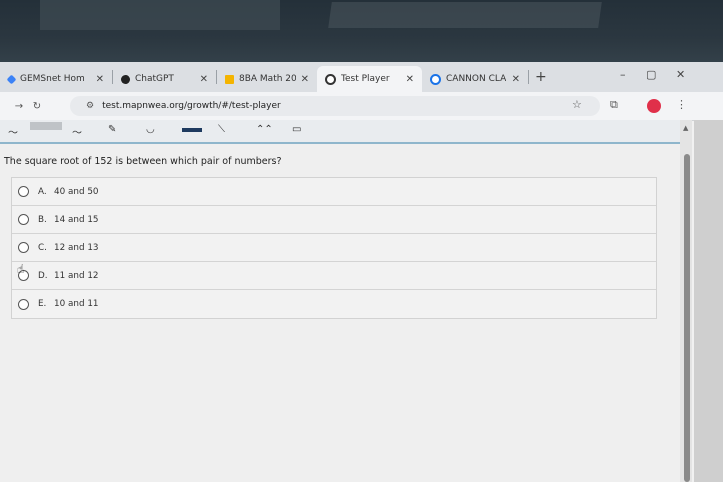  Describe the element at coordinates (76, 191) in the screenshot. I see `choice-text: 40 and 50` at that location.